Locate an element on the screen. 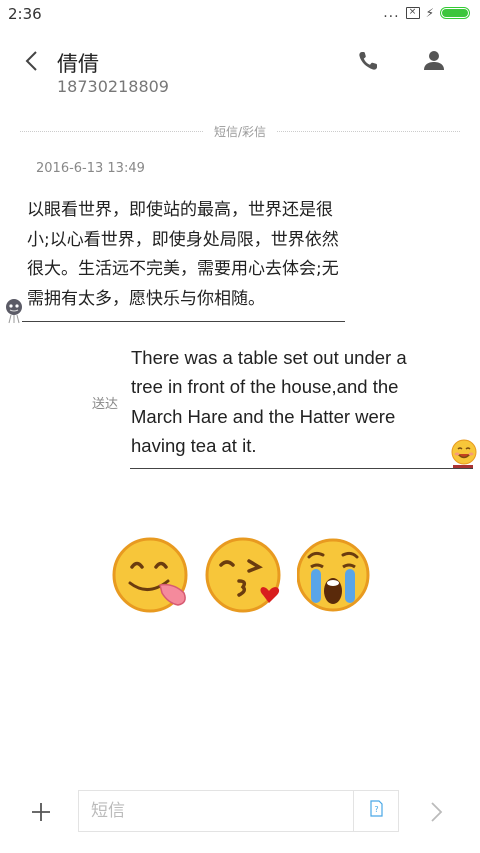 The height and width of the screenshot is (853, 480). status-icons: ... × ⚡ is located at coordinates (426, 13).